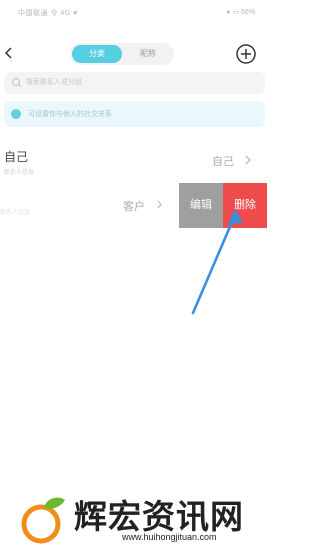 The image size is (320, 550). What do you see at coordinates (48, 13) in the screenshot?
I see `status-carrier: 中国联通 令 4G ♥` at bounding box center [48, 13].